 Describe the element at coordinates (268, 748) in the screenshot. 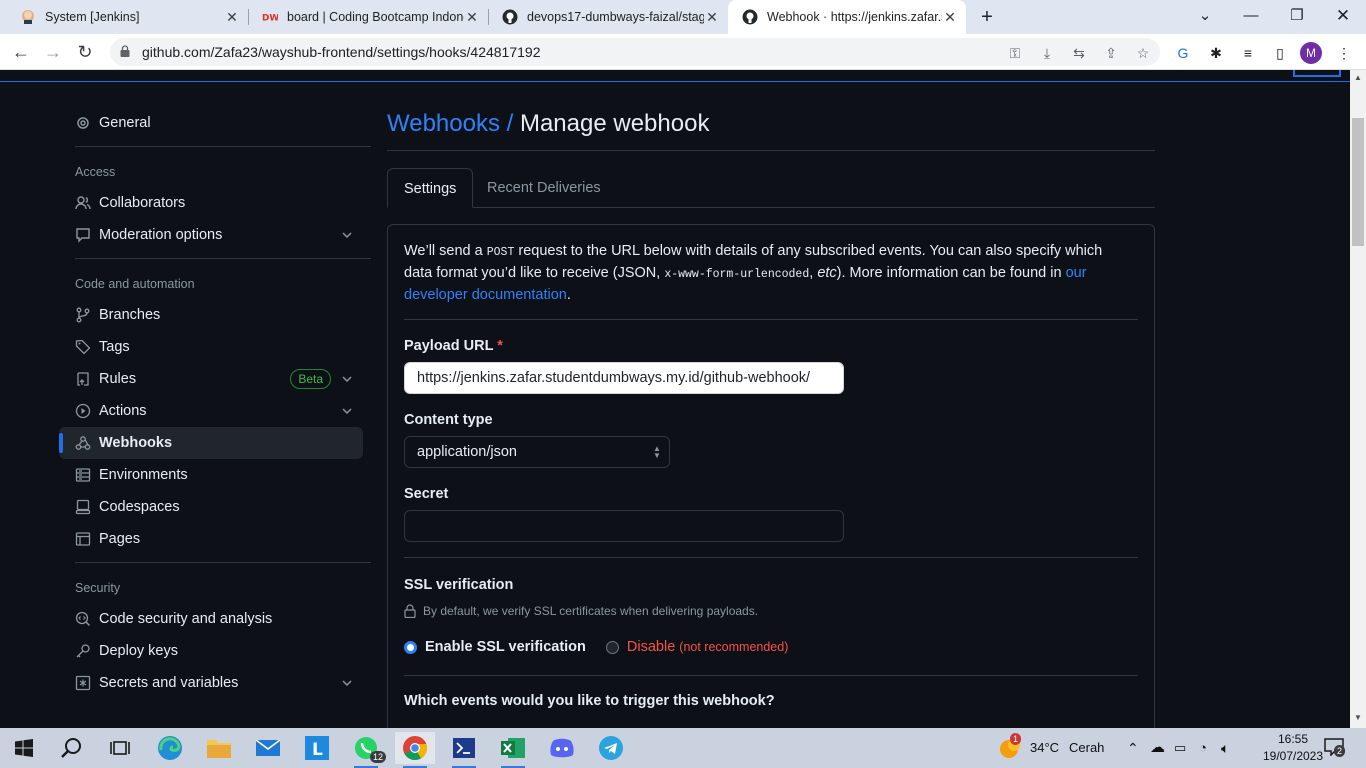

I see `mail-icon` at that location.